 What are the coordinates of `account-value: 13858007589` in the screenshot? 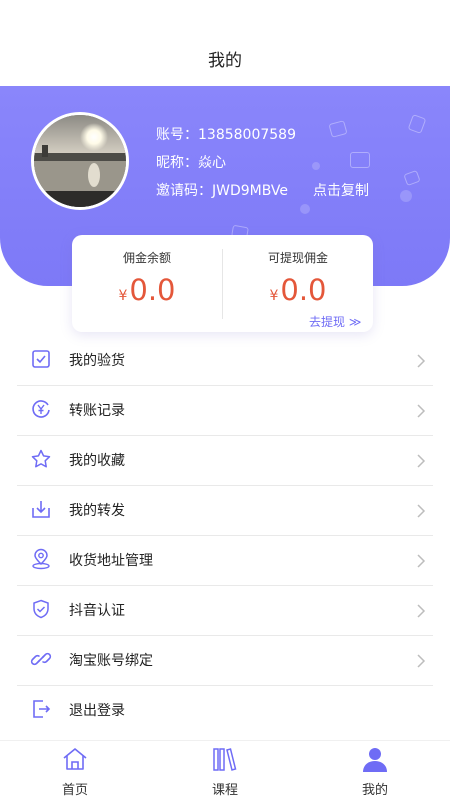 It's located at (247, 135).